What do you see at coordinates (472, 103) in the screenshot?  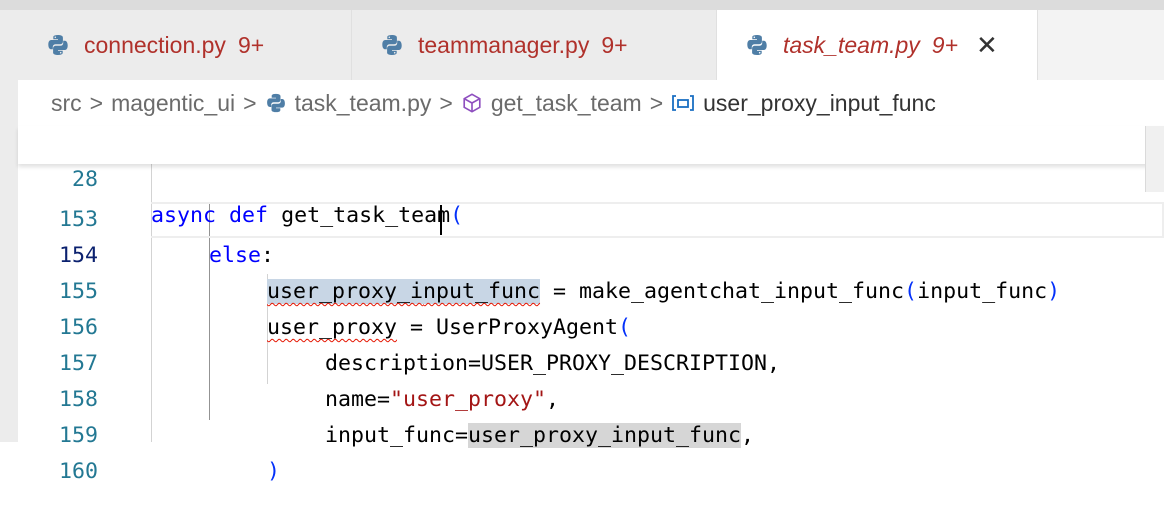 I see `method-cube-icon` at bounding box center [472, 103].